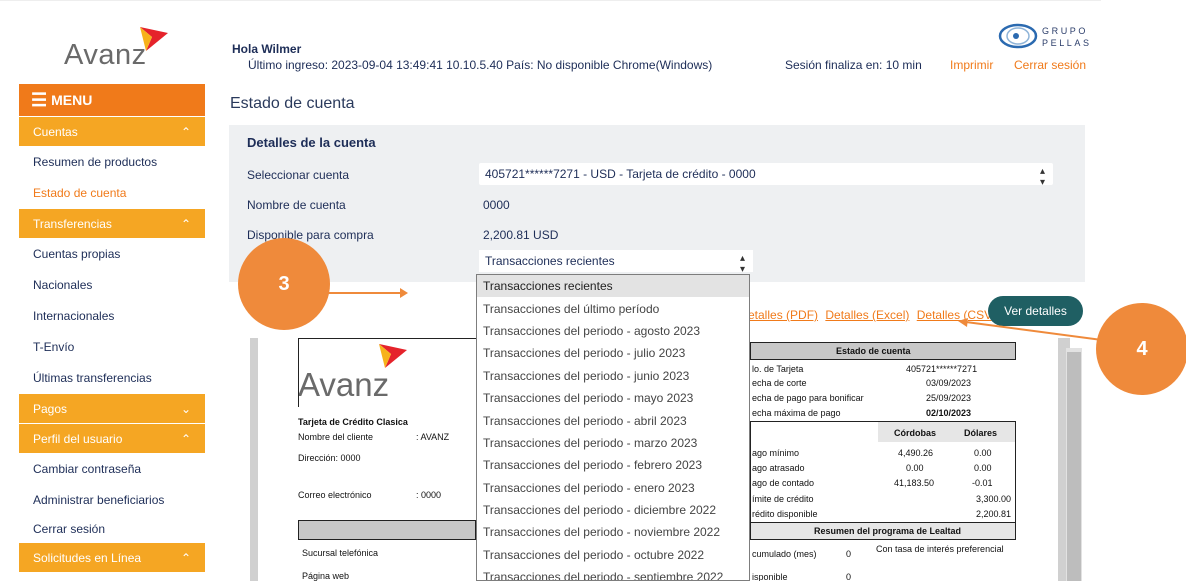  I want to click on row-label: ago de contado, so click(783, 483).